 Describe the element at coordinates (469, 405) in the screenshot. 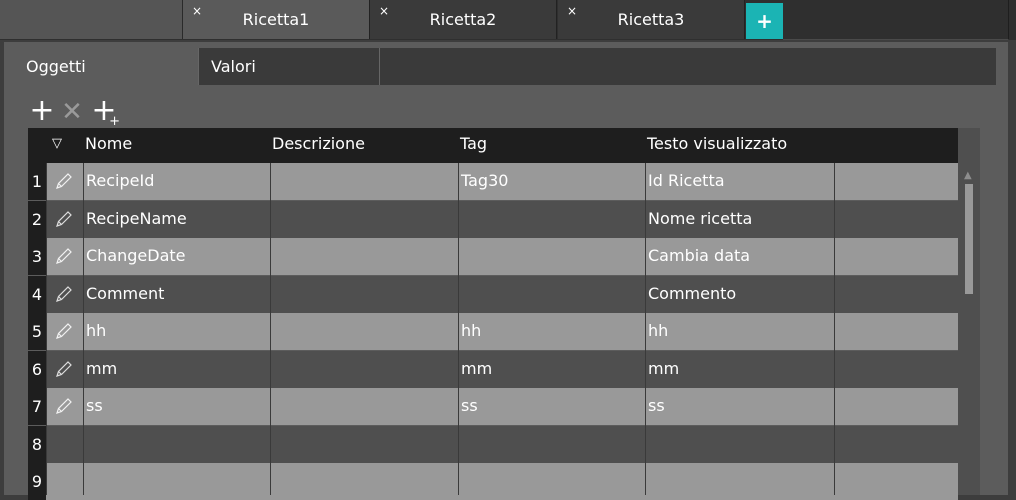

I see `cell-tag: ss` at that location.